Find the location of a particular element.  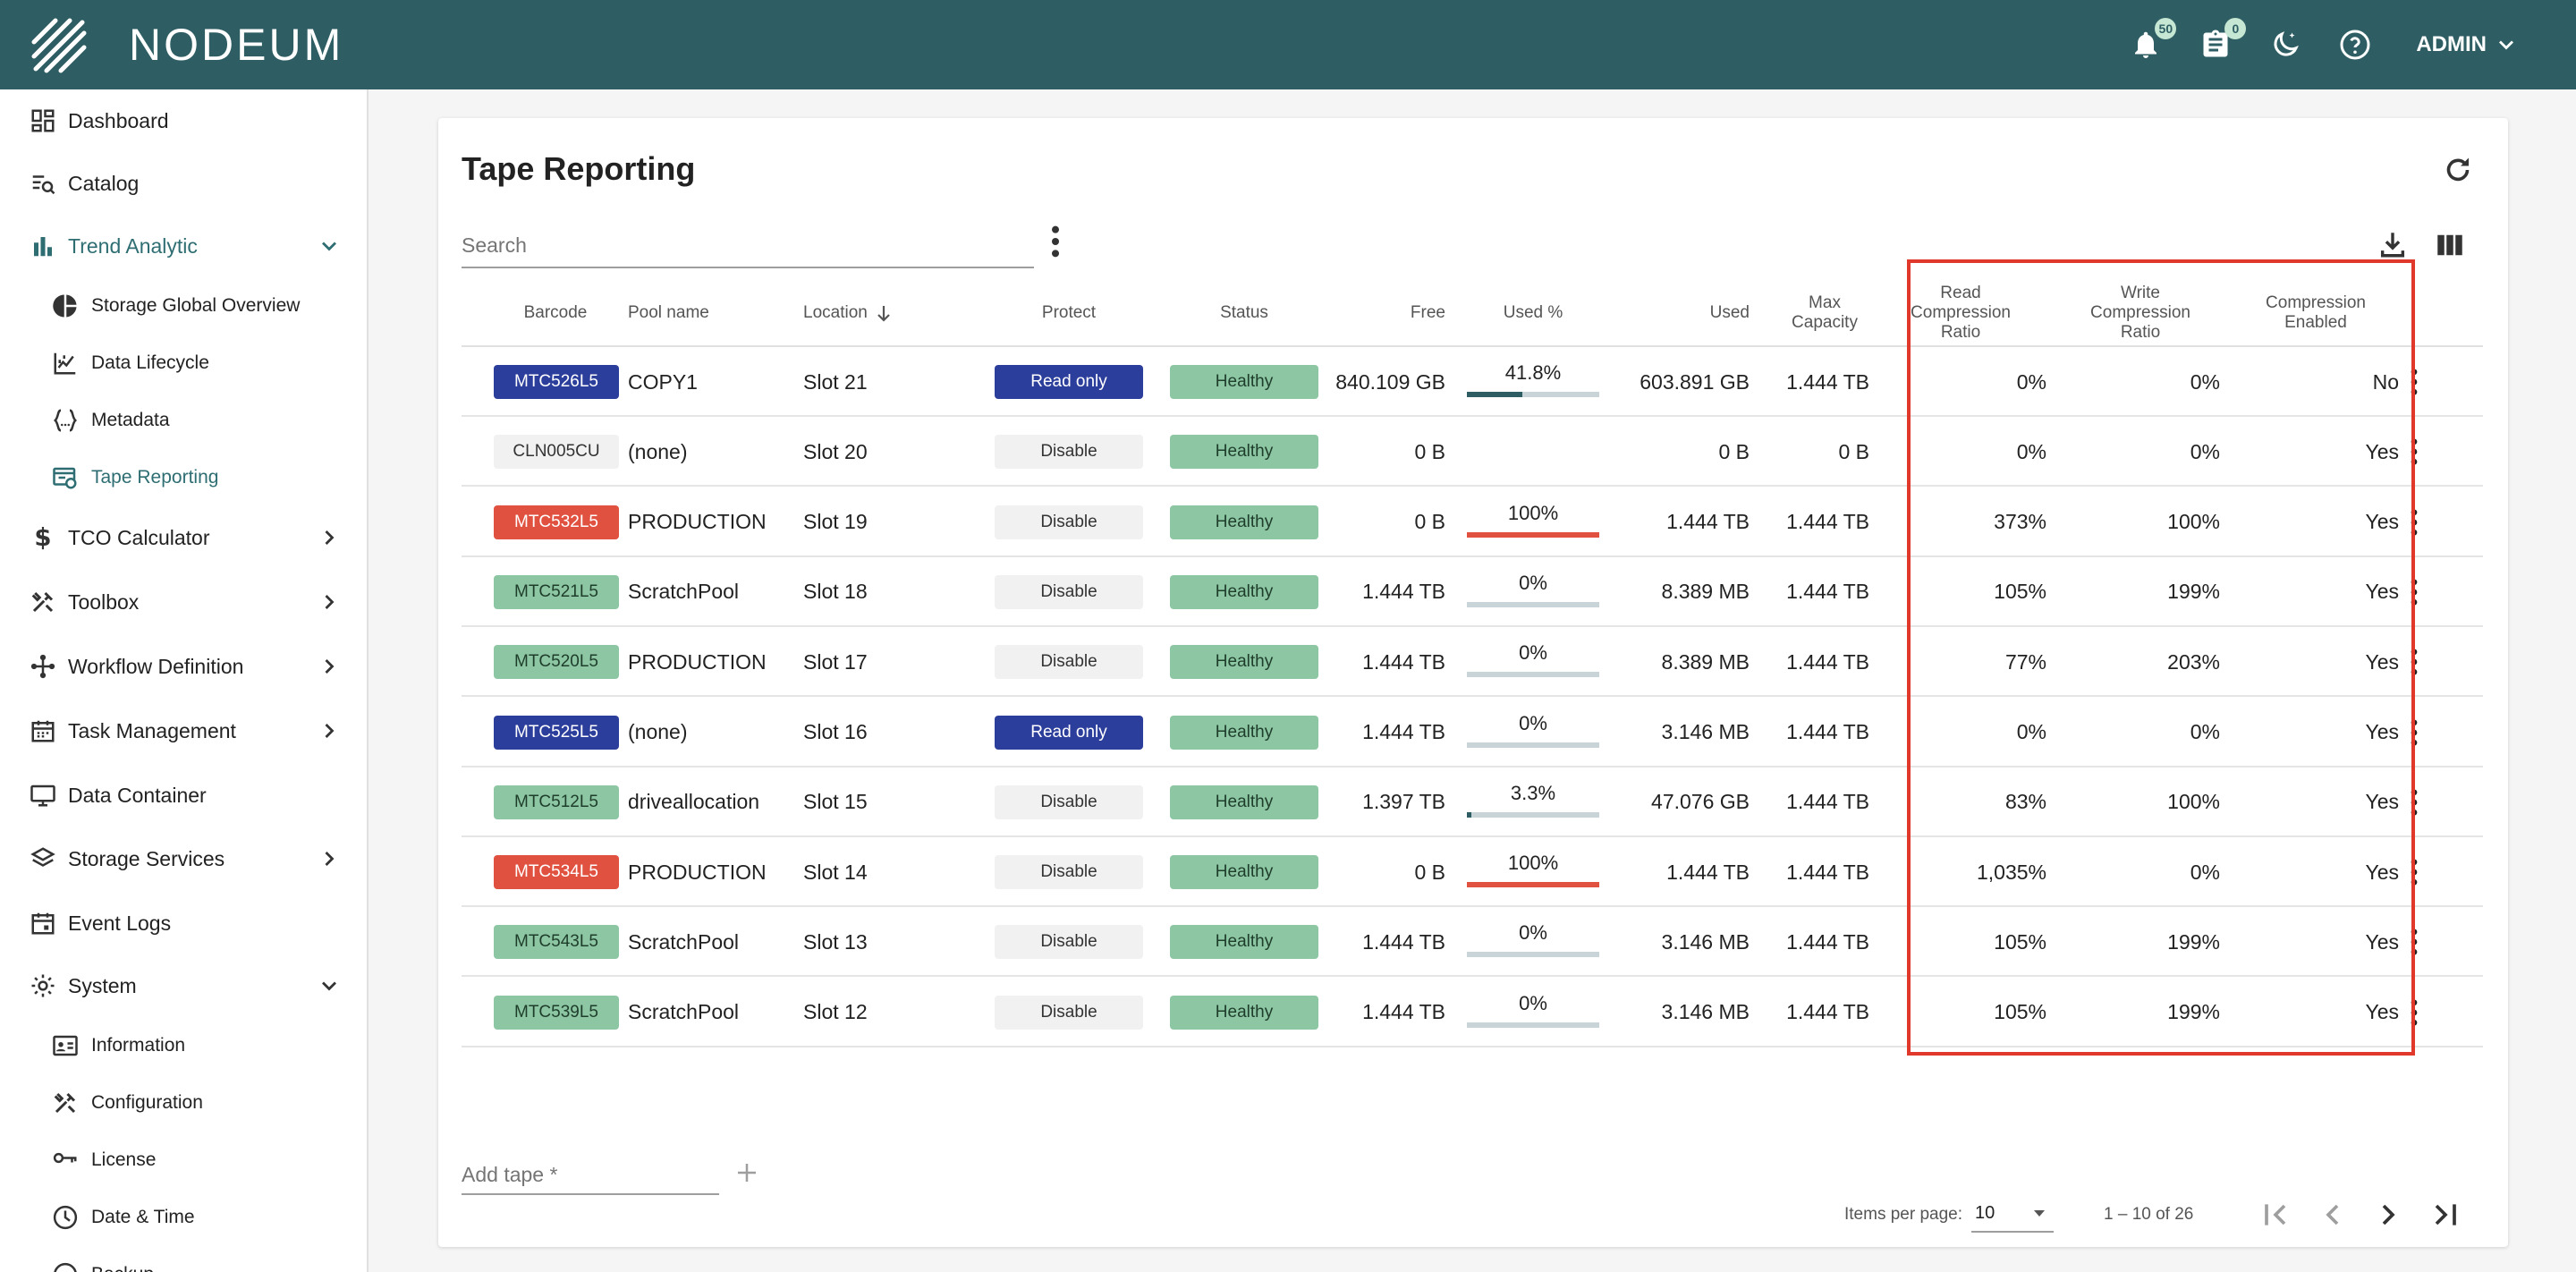

barcode-chip: MTC521L5 is located at coordinates (556, 591).